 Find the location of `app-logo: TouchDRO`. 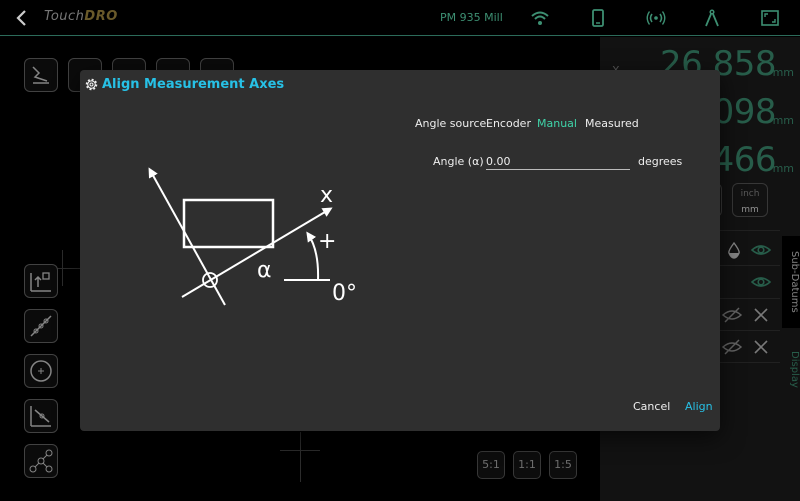

app-logo: TouchDRO is located at coordinates (81, 16).